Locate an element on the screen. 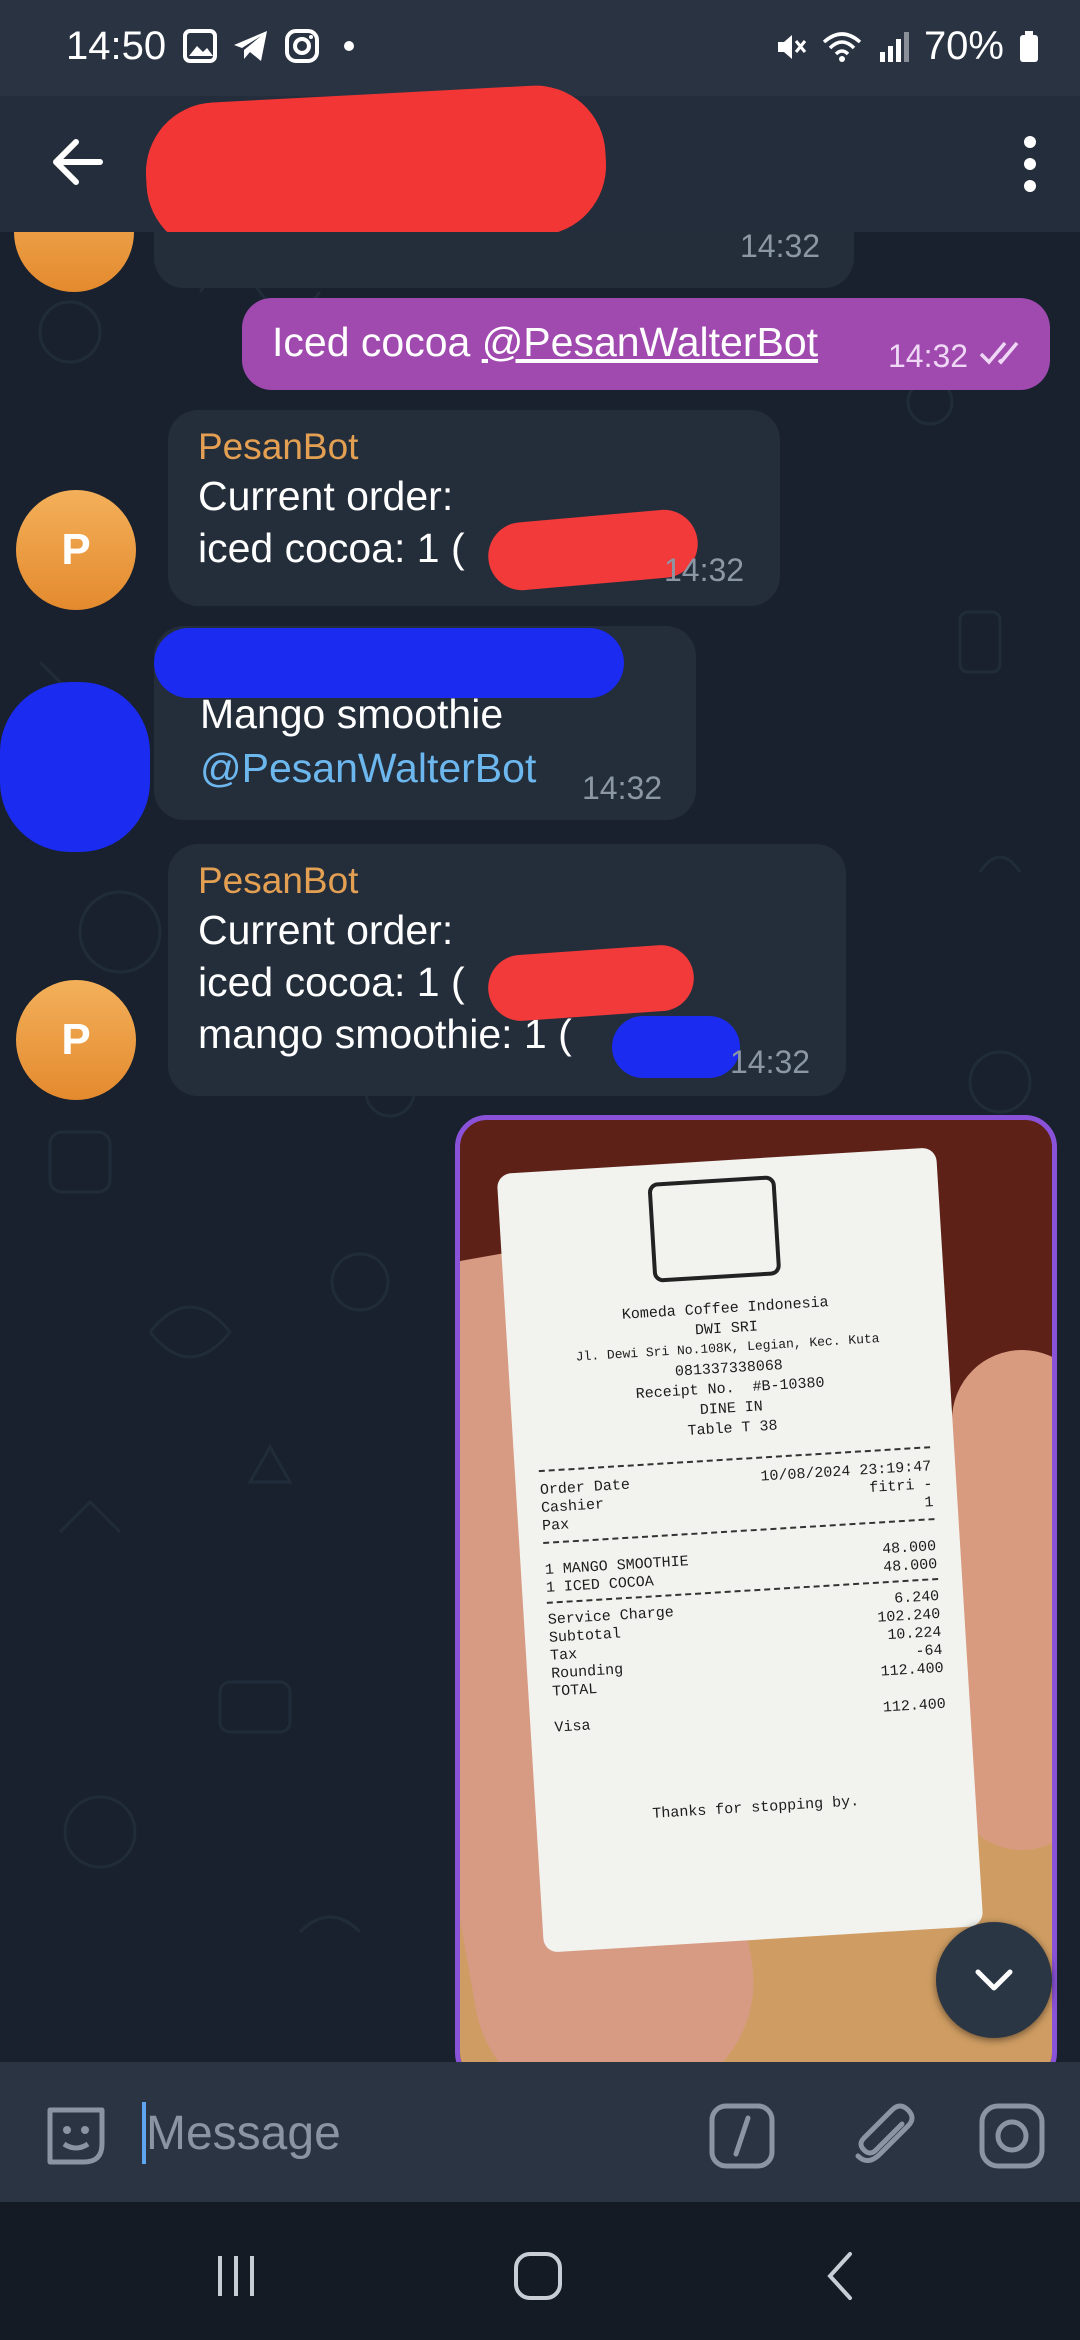 The height and width of the screenshot is (2340, 1080). slash-command-icon is located at coordinates (742, 2136).